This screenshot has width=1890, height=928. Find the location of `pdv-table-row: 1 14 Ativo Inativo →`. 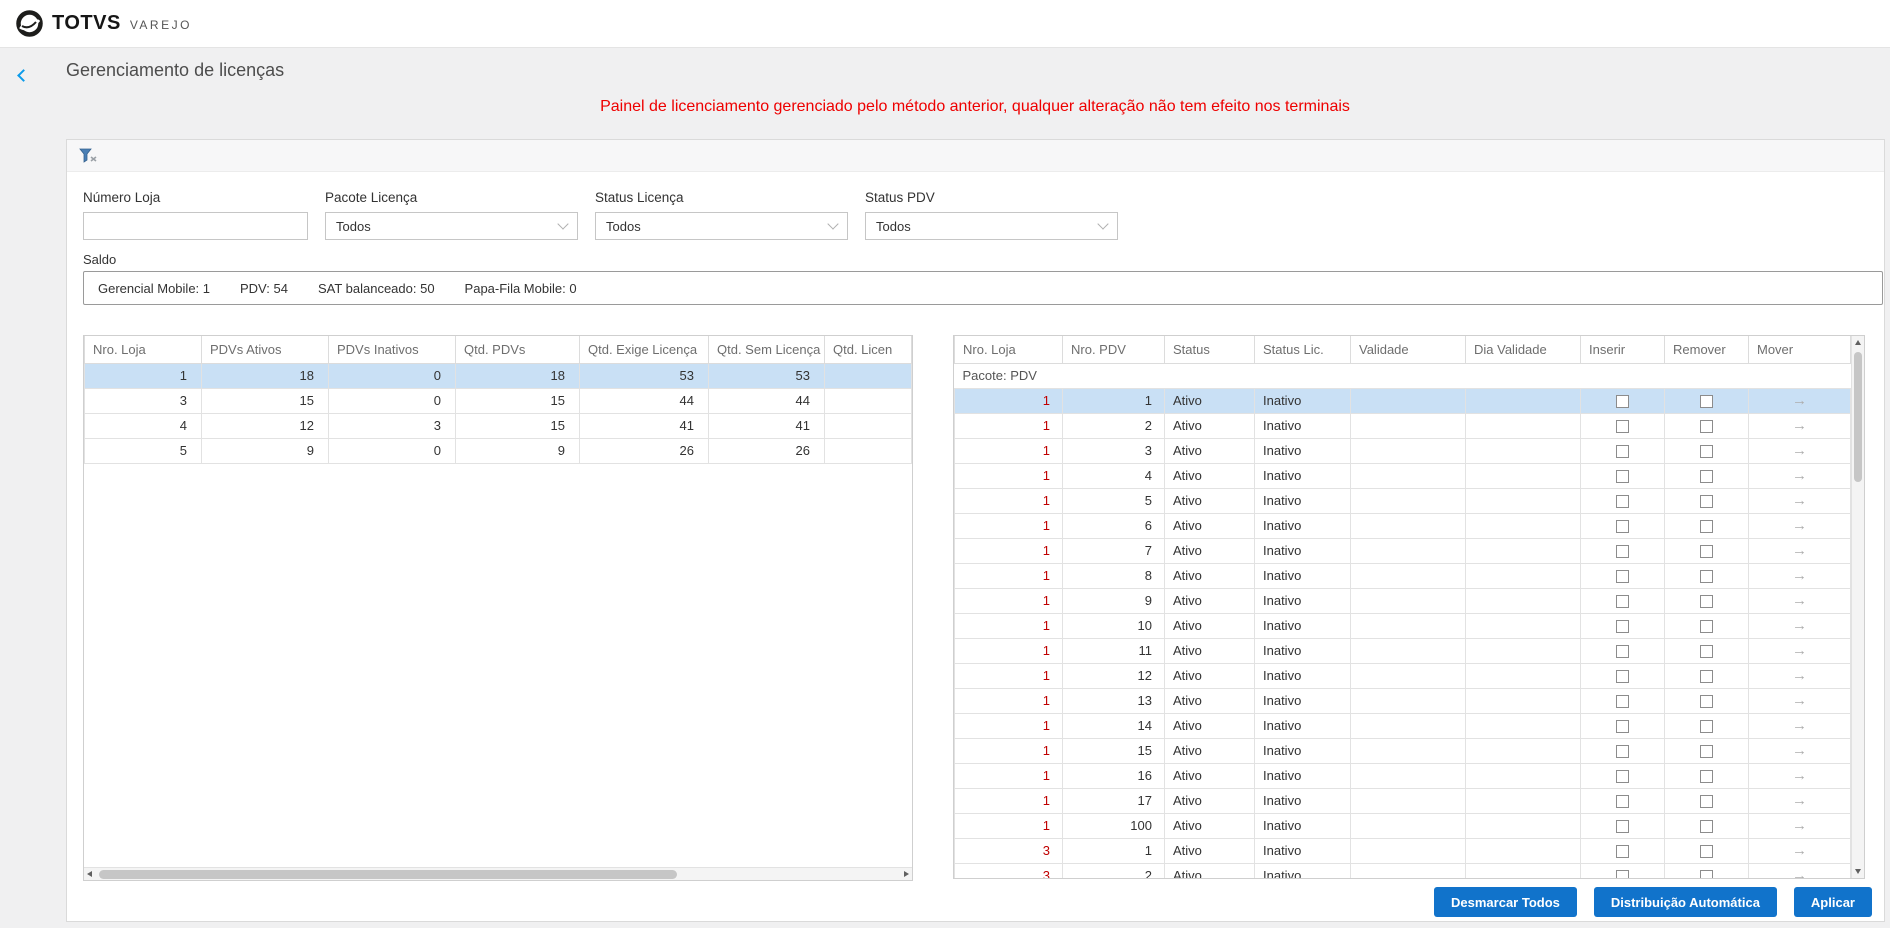

pdv-table-row: 1 14 Ativo Inativo → is located at coordinates (1402, 725).